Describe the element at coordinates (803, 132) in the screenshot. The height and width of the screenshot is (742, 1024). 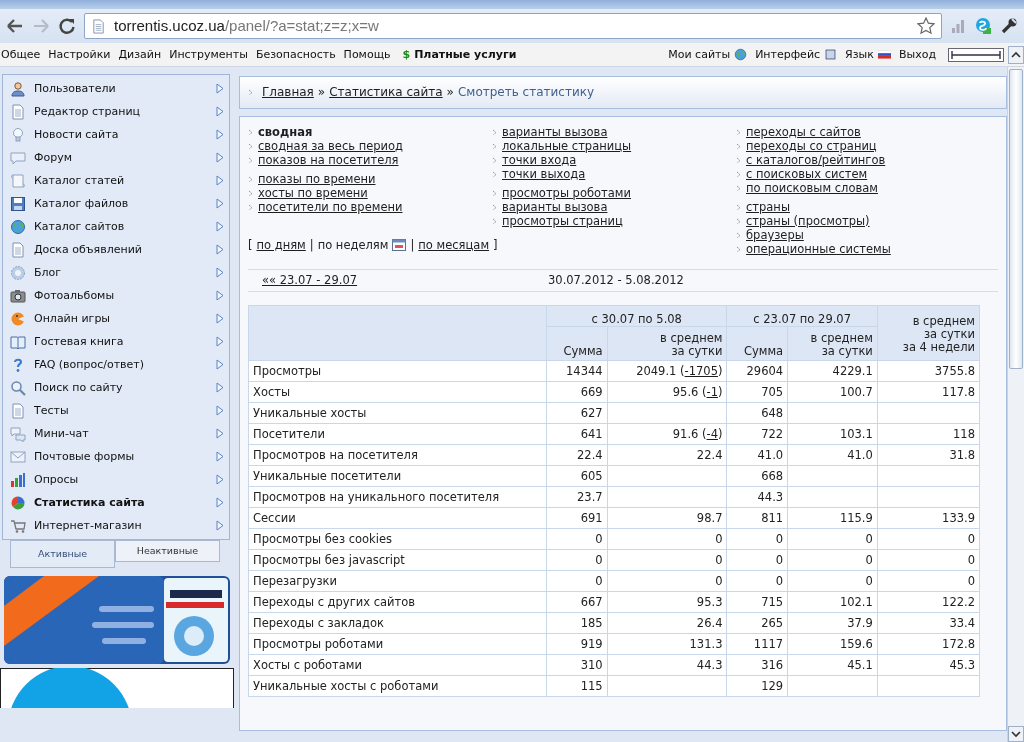
I see `report-link: переходы с сайтов` at that location.